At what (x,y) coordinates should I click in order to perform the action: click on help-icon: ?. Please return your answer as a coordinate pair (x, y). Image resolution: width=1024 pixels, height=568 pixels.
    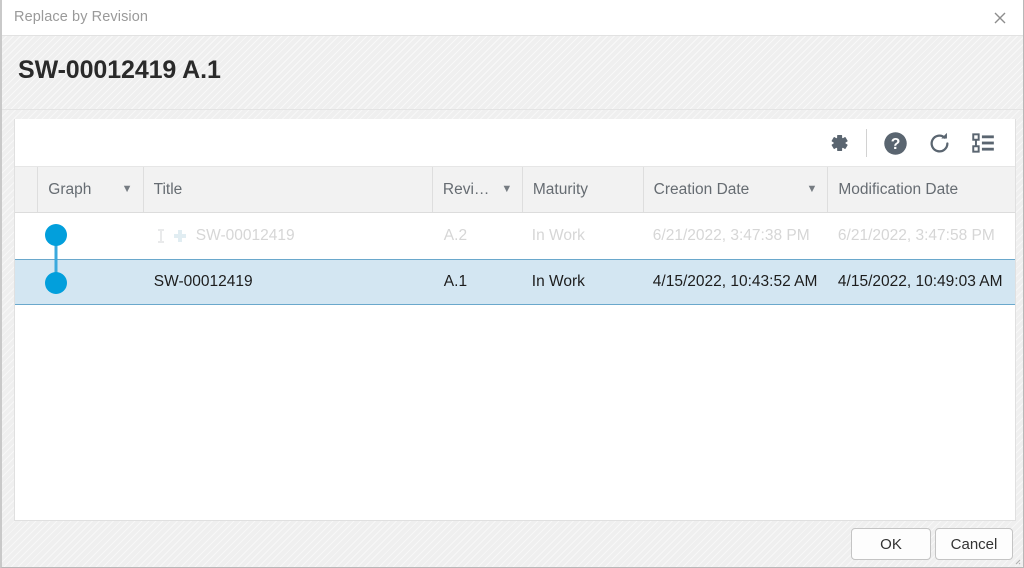
    Looking at the image, I should click on (895, 143).